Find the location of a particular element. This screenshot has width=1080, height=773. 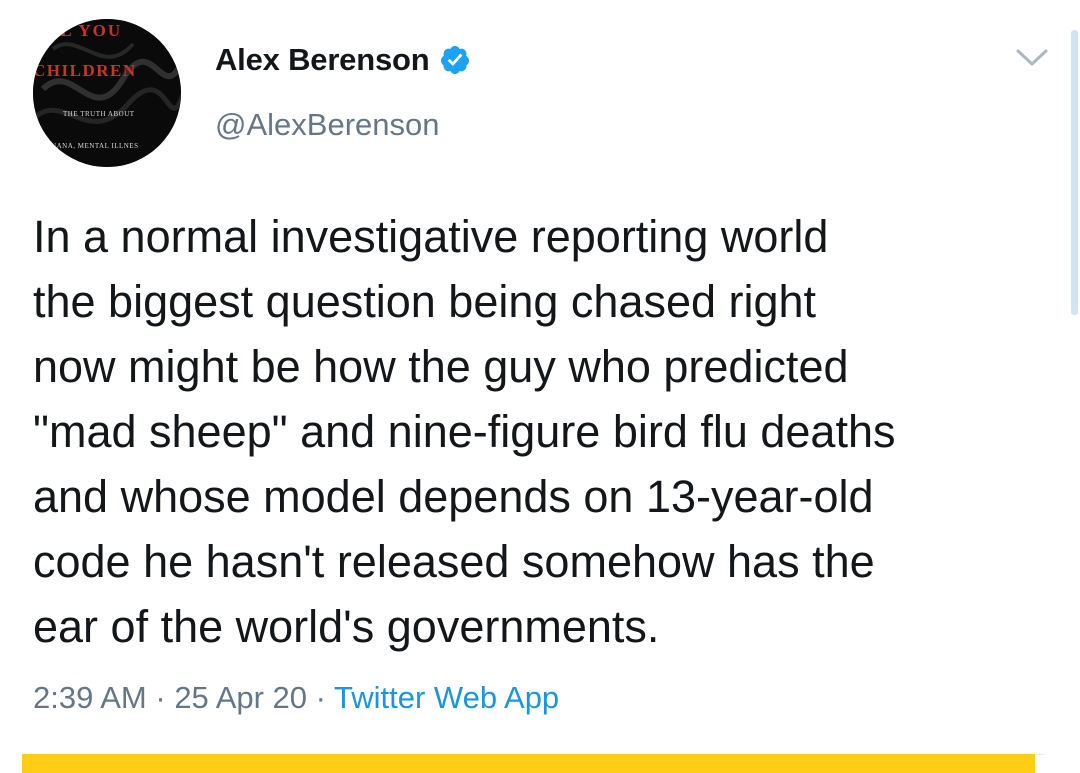

avatar-title-line1: LL YOU is located at coordinates (84, 30).